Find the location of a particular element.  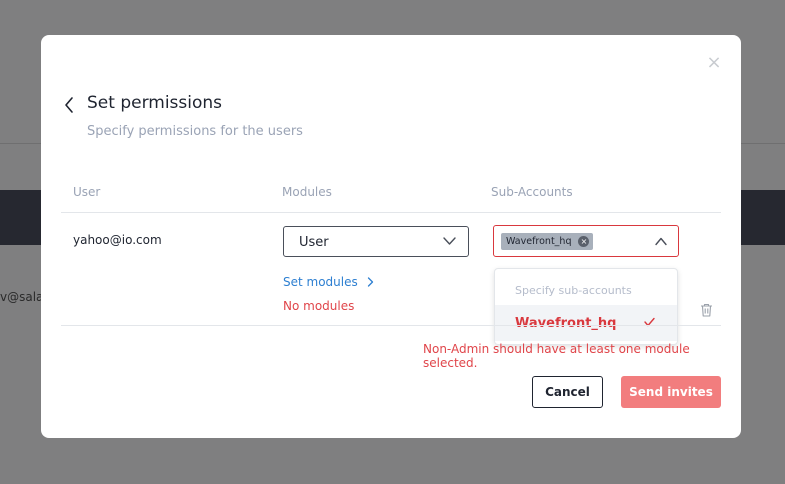

back-chevron-icon is located at coordinates (70, 105).